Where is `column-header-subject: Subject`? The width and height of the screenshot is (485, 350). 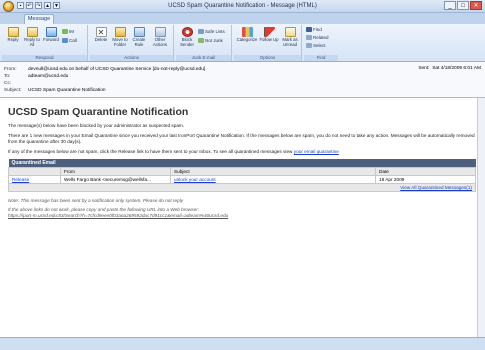 column-header-subject: Subject is located at coordinates (273, 171).